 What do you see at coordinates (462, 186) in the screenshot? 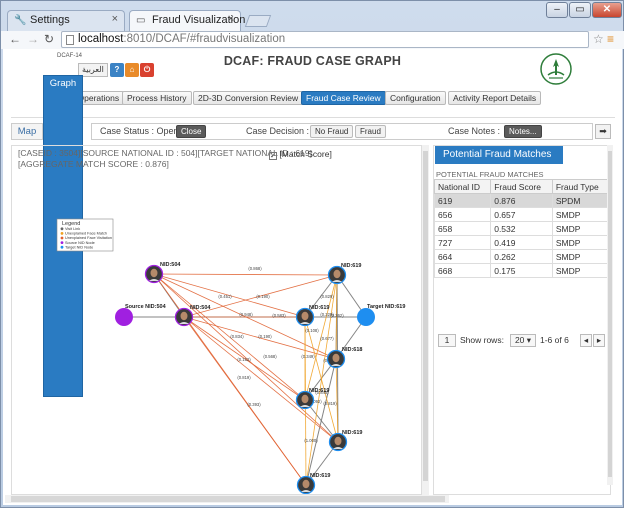
I see `col-national-id: National ID` at bounding box center [462, 186].